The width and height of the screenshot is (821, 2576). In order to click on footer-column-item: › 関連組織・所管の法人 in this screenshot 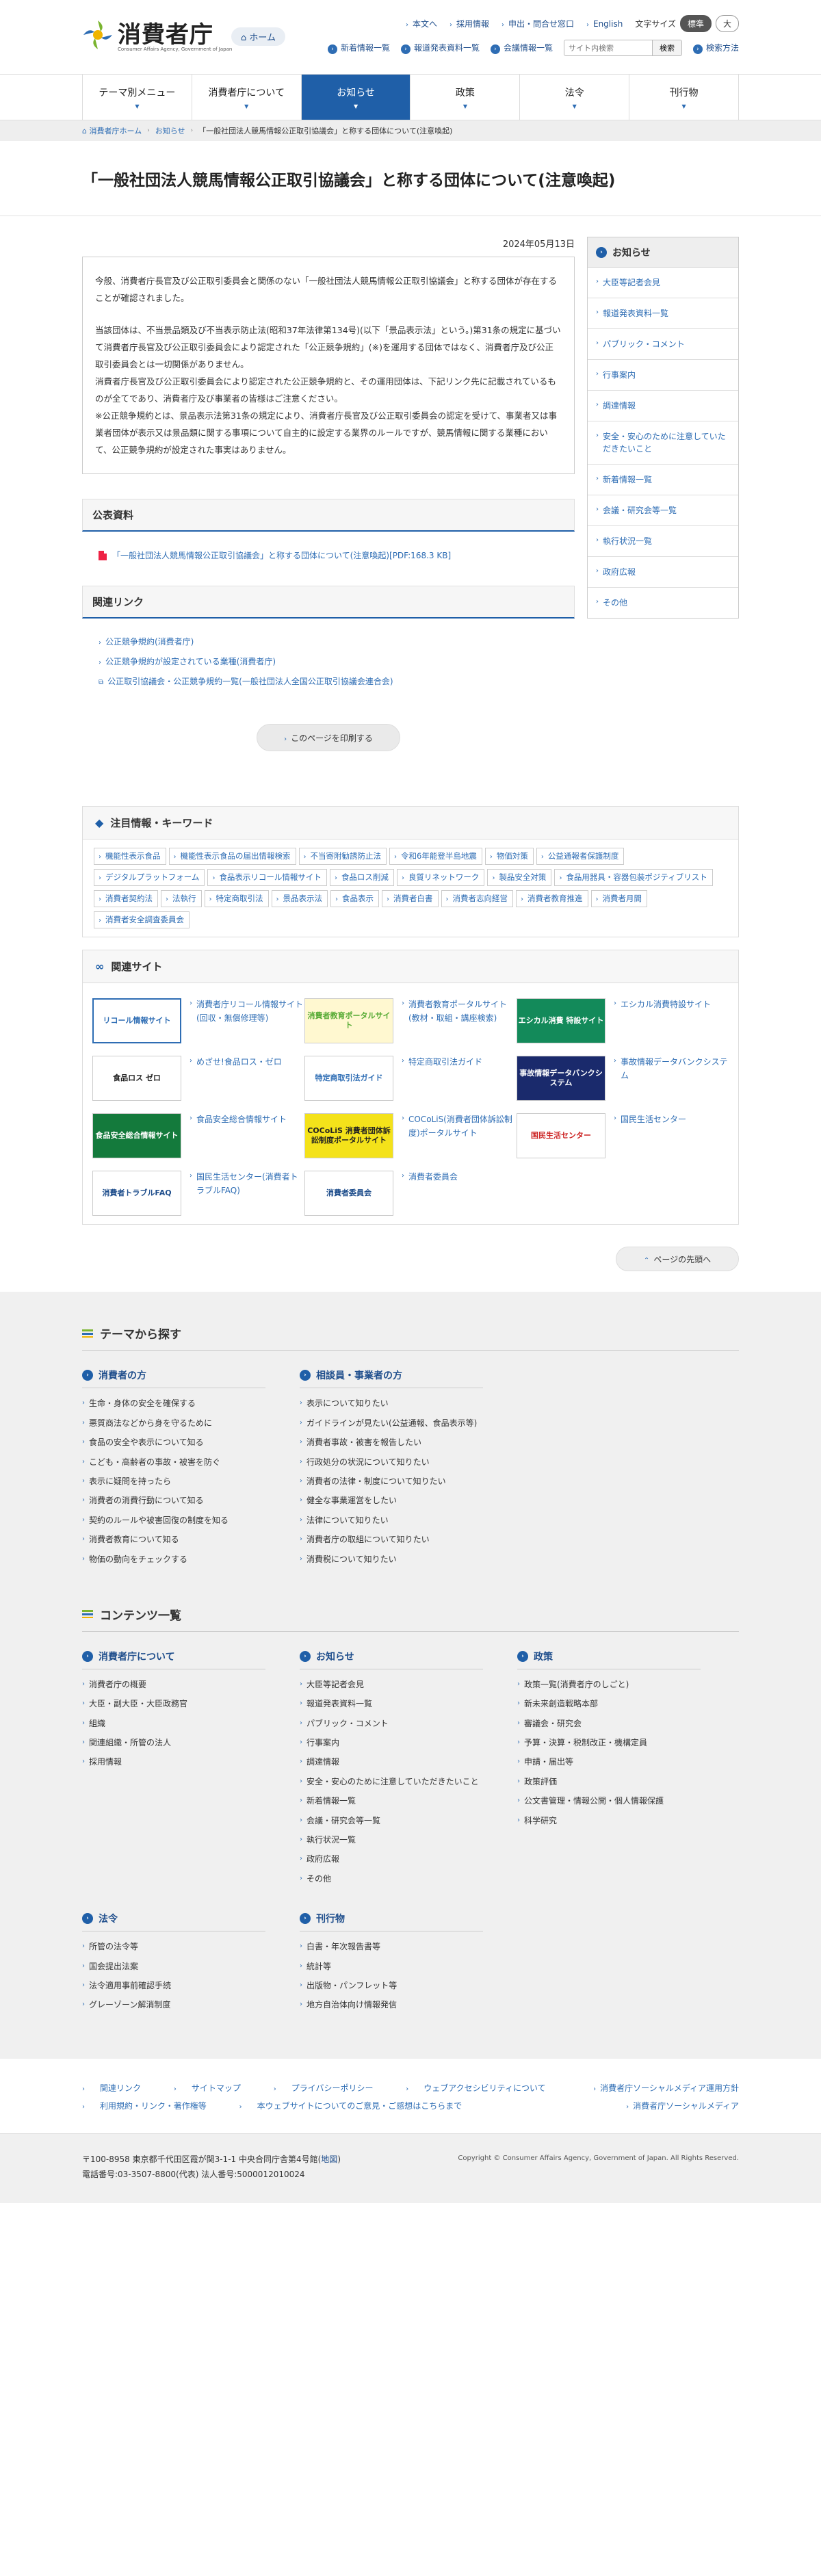, I will do `click(173, 1743)`.